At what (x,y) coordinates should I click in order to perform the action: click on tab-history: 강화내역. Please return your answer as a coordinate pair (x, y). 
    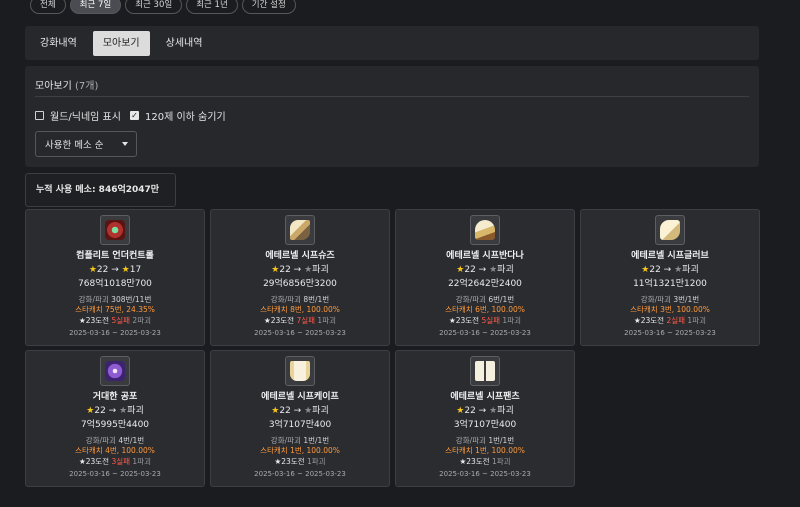
    Looking at the image, I should click on (58, 43).